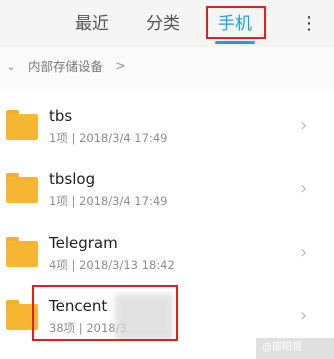 The width and height of the screenshot is (334, 359). Describe the element at coordinates (120, 66) in the screenshot. I see `chevron-right-icon: >` at that location.